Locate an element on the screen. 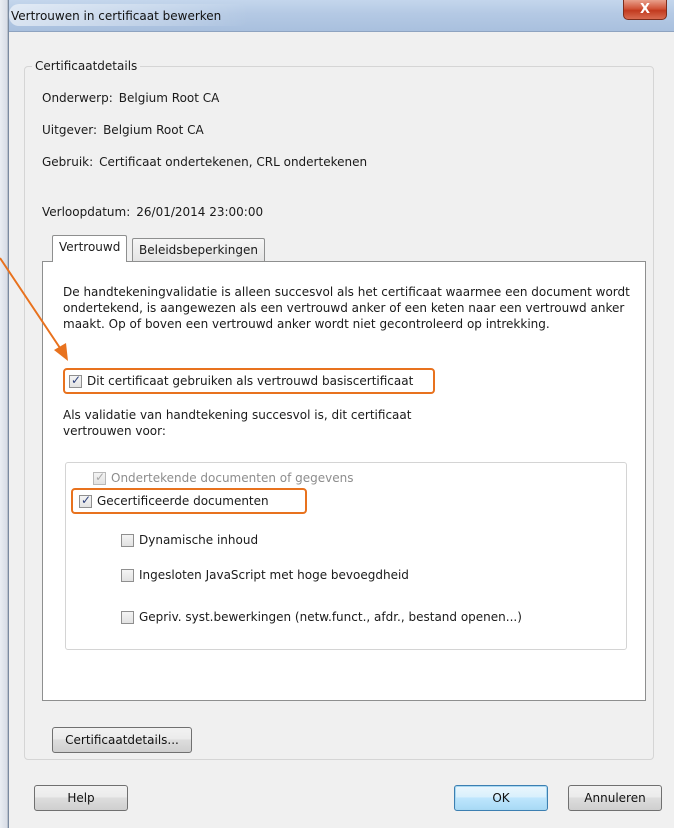  tab-vertrouwd: Vertrouwd is located at coordinates (90, 248).